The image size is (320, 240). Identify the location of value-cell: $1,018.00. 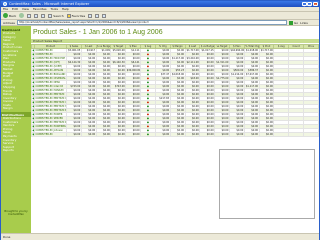
(251, 50).